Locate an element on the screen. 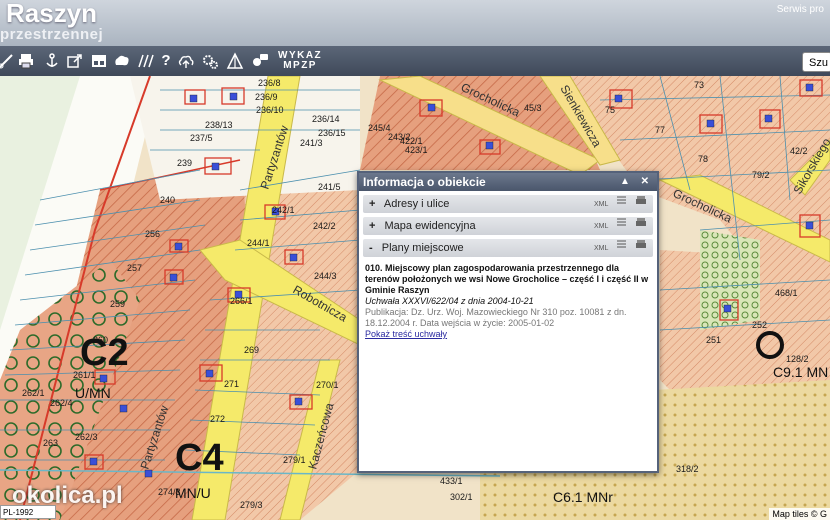 This screenshot has height=520, width=830. wykaz-mpzp-button: WYKAZ MPZP is located at coordinates (300, 61).